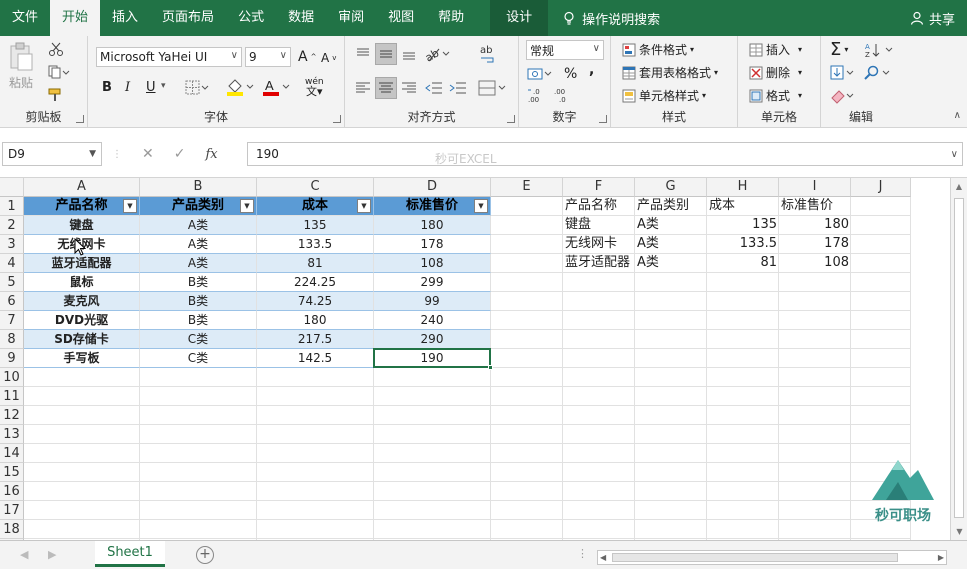 The width and height of the screenshot is (967, 569). What do you see at coordinates (432, 244) in the screenshot?
I see `table-cell: 178` at bounding box center [432, 244].